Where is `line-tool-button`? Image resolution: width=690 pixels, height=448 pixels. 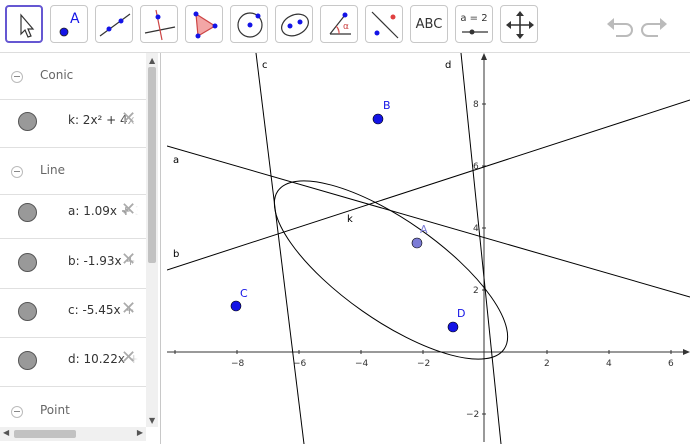
line-tool-button is located at coordinates (114, 24).